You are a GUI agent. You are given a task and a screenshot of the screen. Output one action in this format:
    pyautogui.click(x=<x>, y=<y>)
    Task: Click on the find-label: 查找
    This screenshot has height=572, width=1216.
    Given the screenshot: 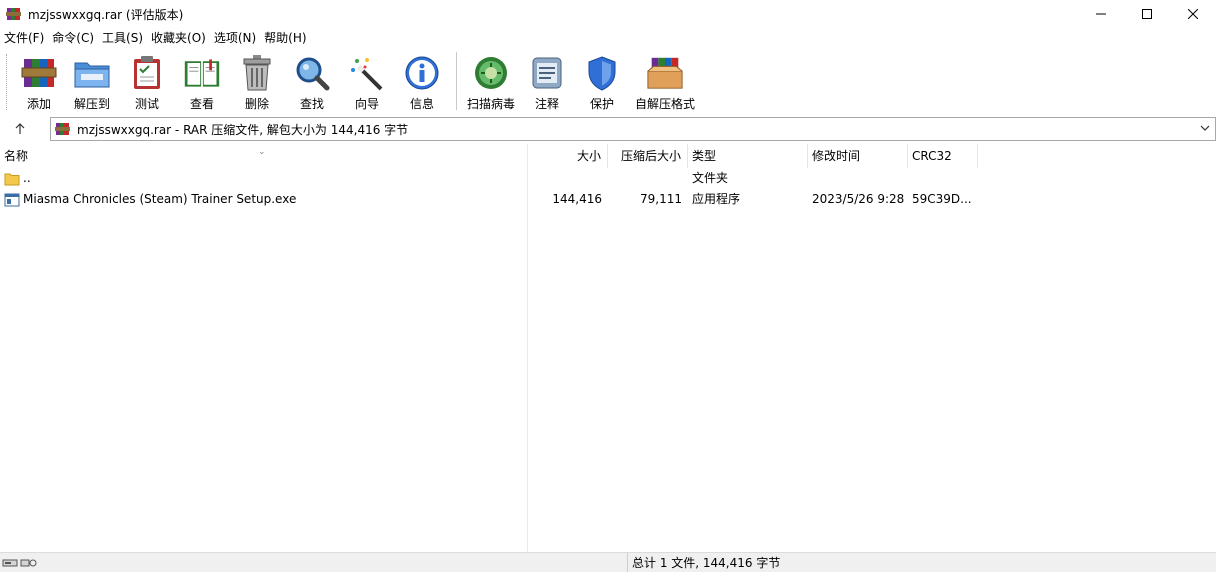 What is the action you would take?
    pyautogui.click(x=311, y=104)
    